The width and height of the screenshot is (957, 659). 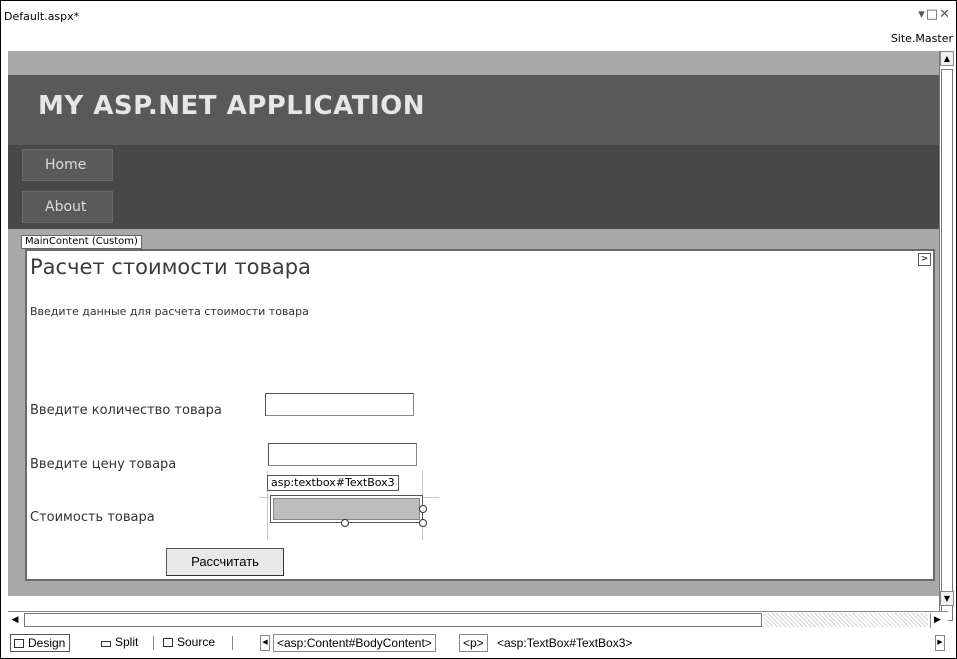 What do you see at coordinates (67, 165) in the screenshot?
I see `menu-item-home: Home` at bounding box center [67, 165].